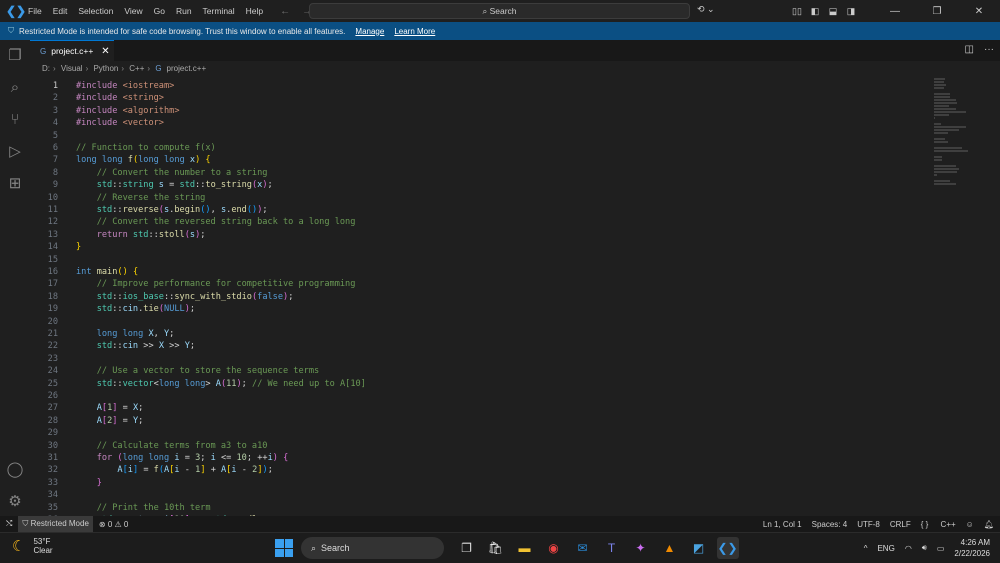  I want to click on language-mode: { } C++, so click(938, 524).